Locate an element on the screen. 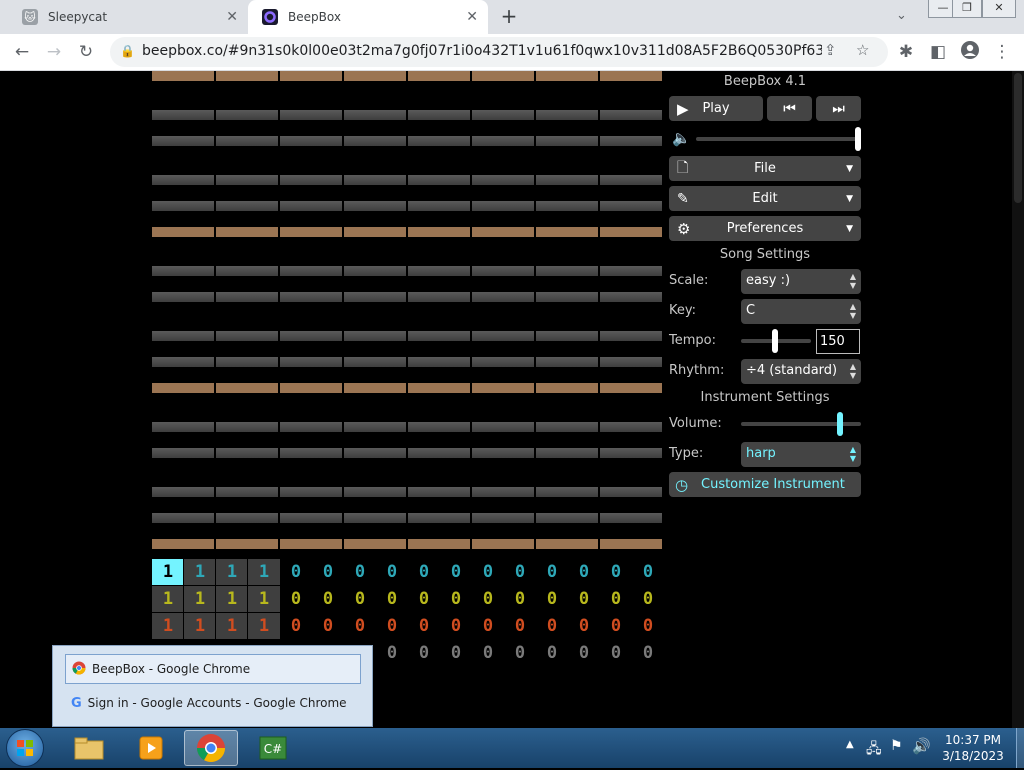  forward-arrow-icon: → is located at coordinates (54, 52).